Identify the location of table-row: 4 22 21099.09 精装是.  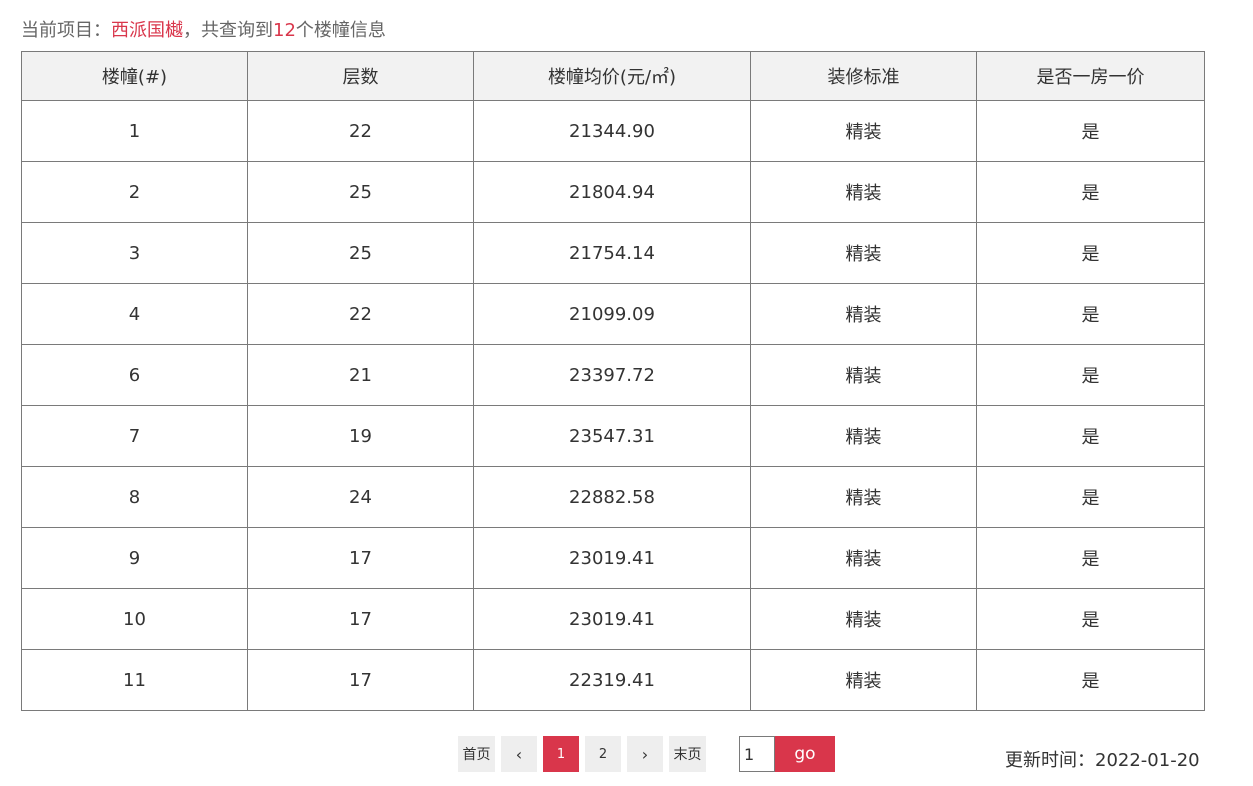
(613, 314).